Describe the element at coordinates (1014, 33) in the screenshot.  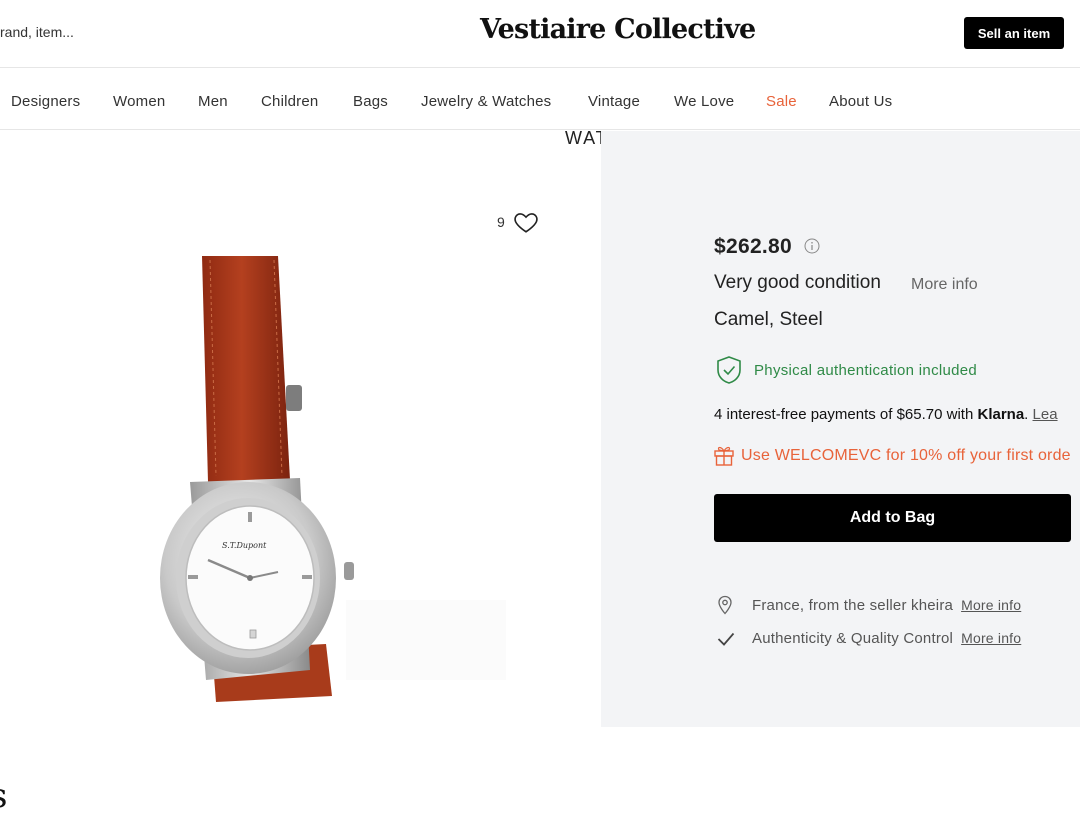
I see `sell-item-button: Sell an item` at that location.